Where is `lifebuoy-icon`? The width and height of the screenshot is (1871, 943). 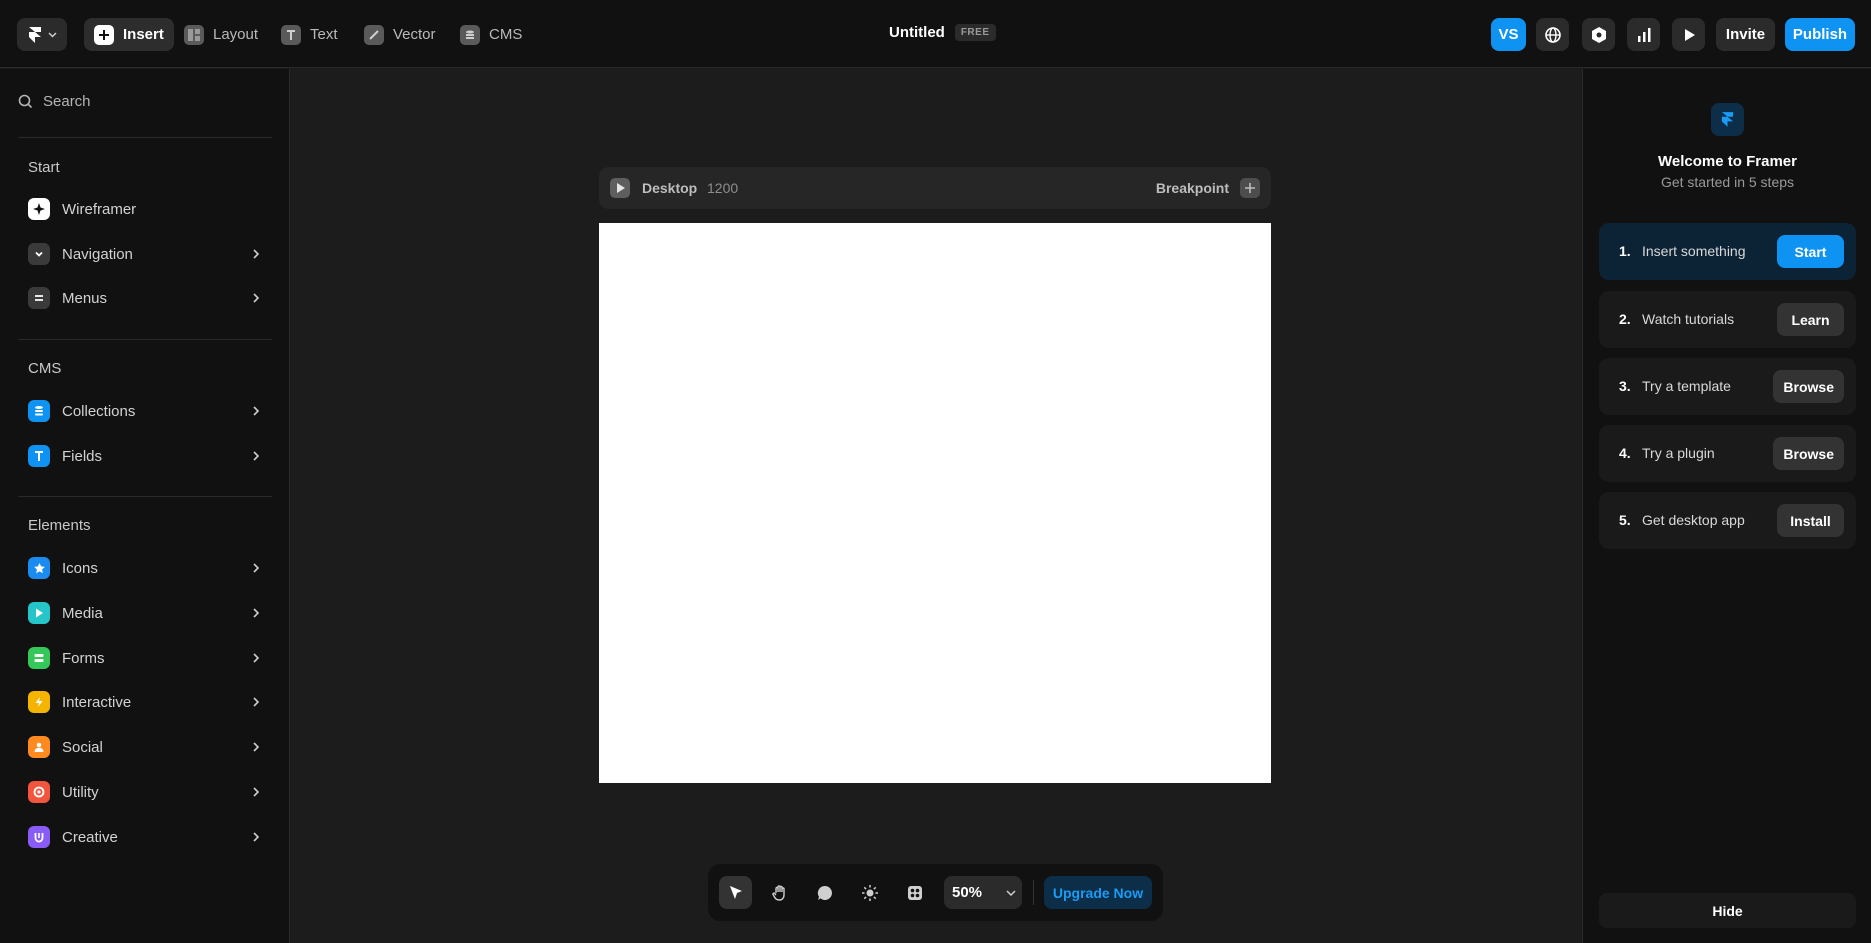 lifebuoy-icon is located at coordinates (39, 792).